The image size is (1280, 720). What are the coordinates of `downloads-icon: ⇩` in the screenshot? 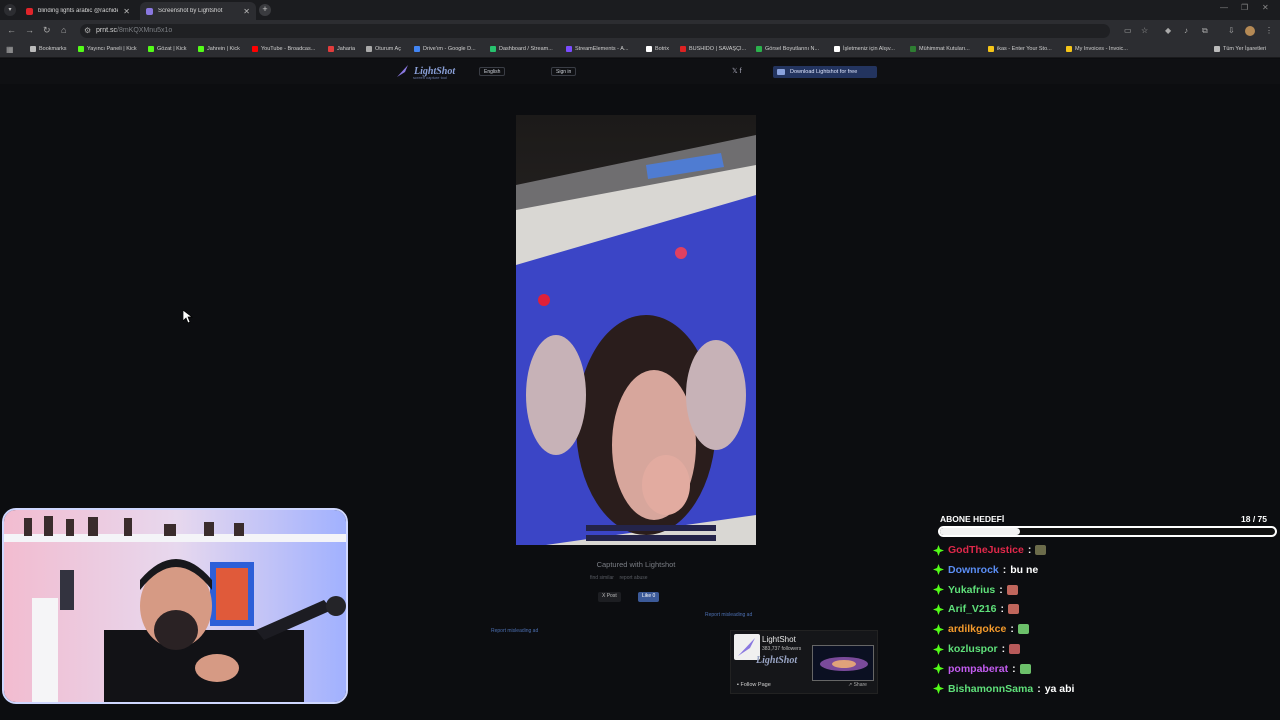 It's located at (1231, 30).